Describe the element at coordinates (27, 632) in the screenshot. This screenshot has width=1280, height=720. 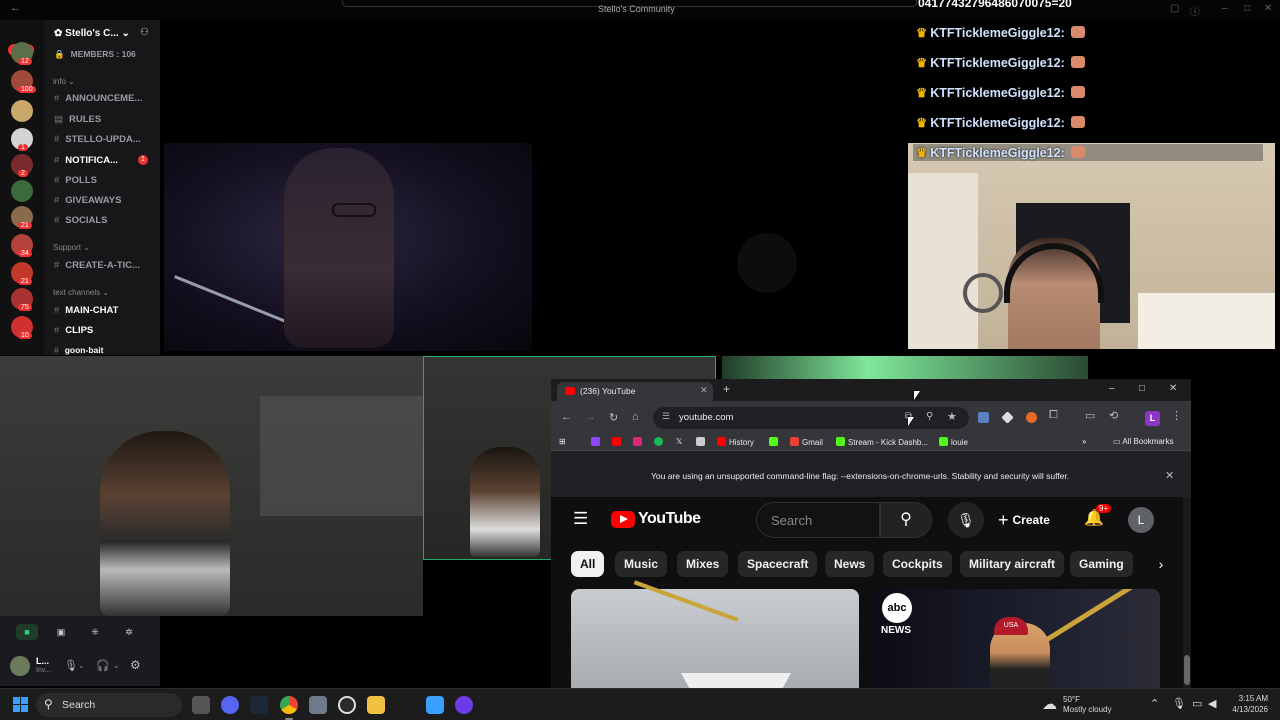
I see `camera-icon: ■` at that location.